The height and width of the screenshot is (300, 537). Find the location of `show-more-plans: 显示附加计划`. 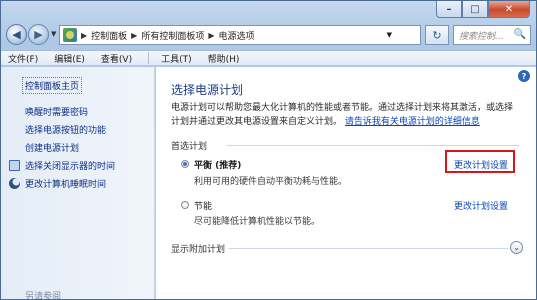

show-more-plans: 显示附加计划 is located at coordinates (198, 248).